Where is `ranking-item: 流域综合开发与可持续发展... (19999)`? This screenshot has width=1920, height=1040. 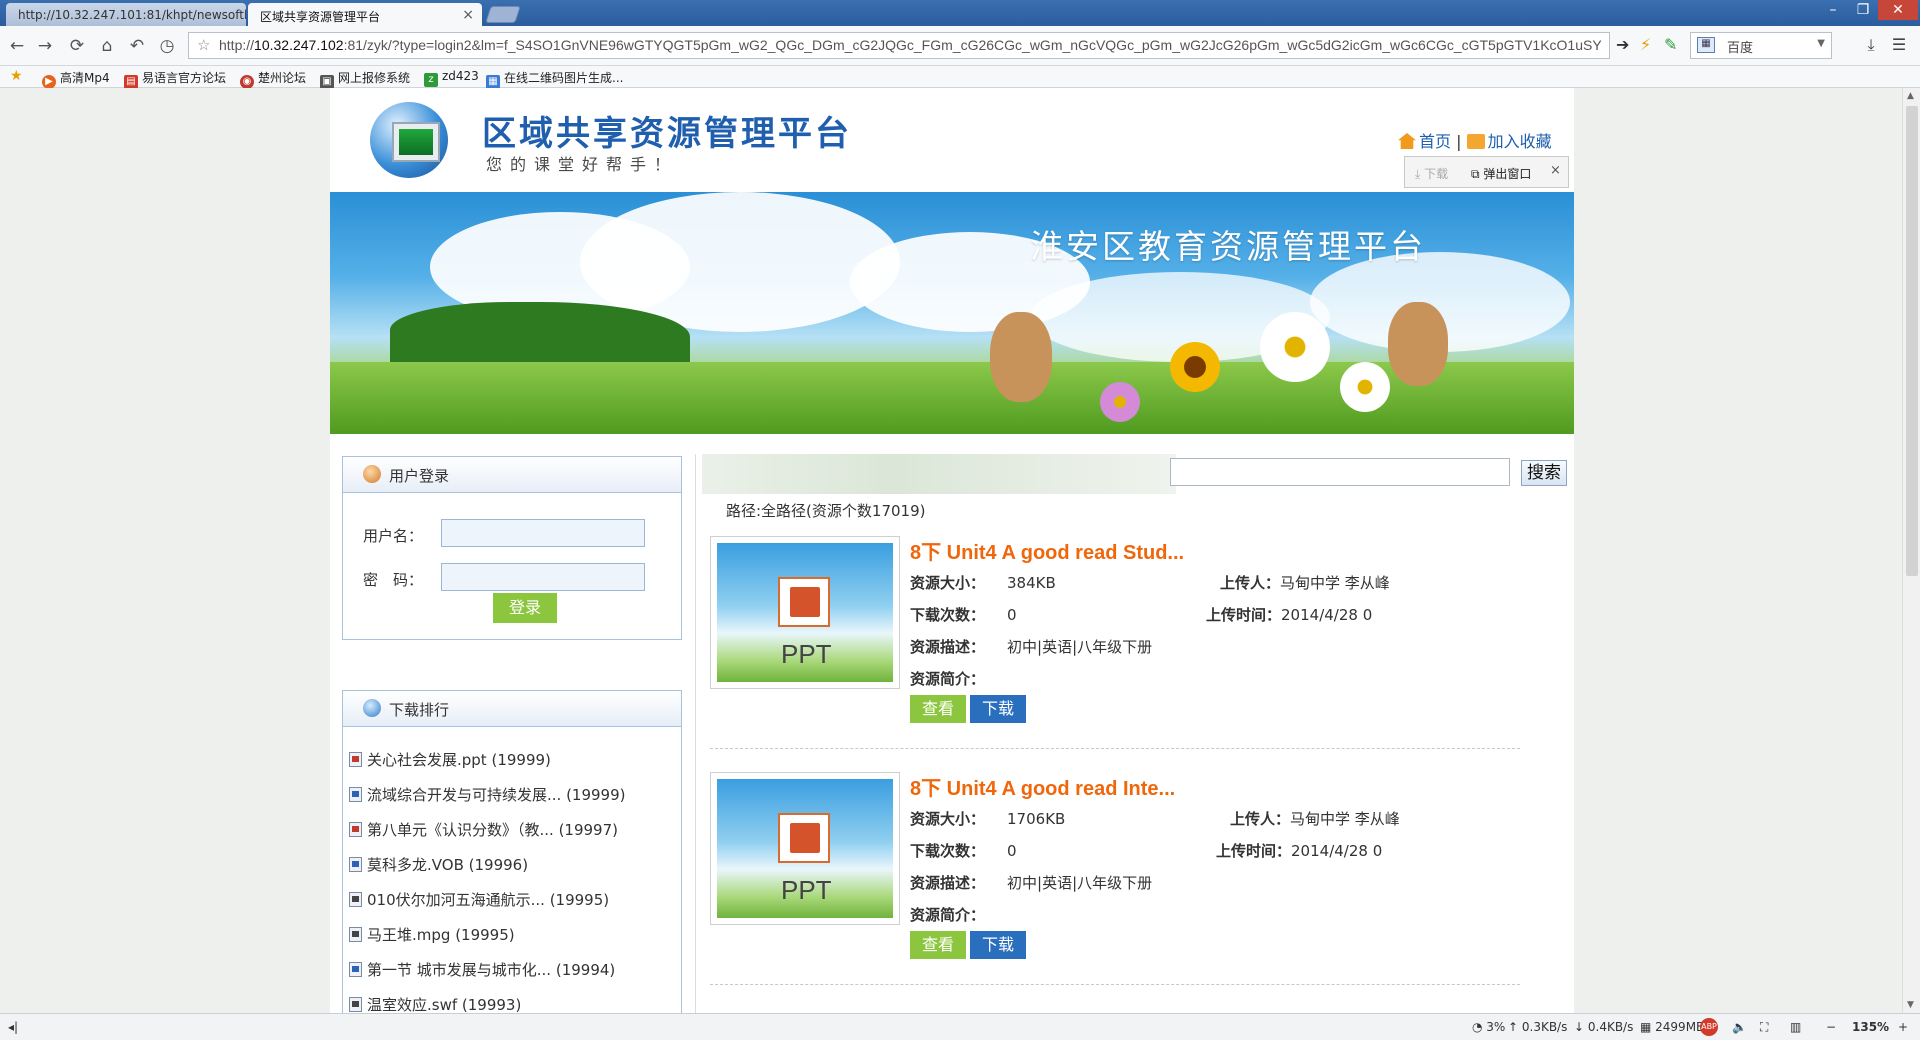
ranking-item: 流域综合开发与可持续发展... (19999) is located at coordinates (487, 794).